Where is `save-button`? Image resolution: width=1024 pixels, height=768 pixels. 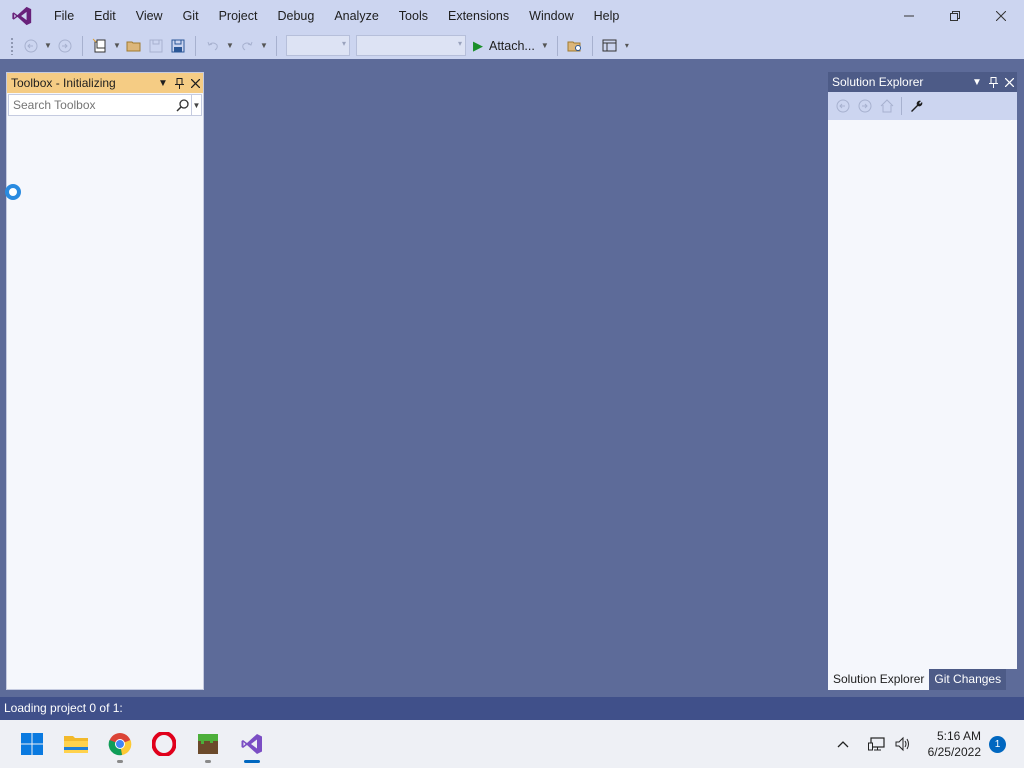 save-button is located at coordinates (156, 46).